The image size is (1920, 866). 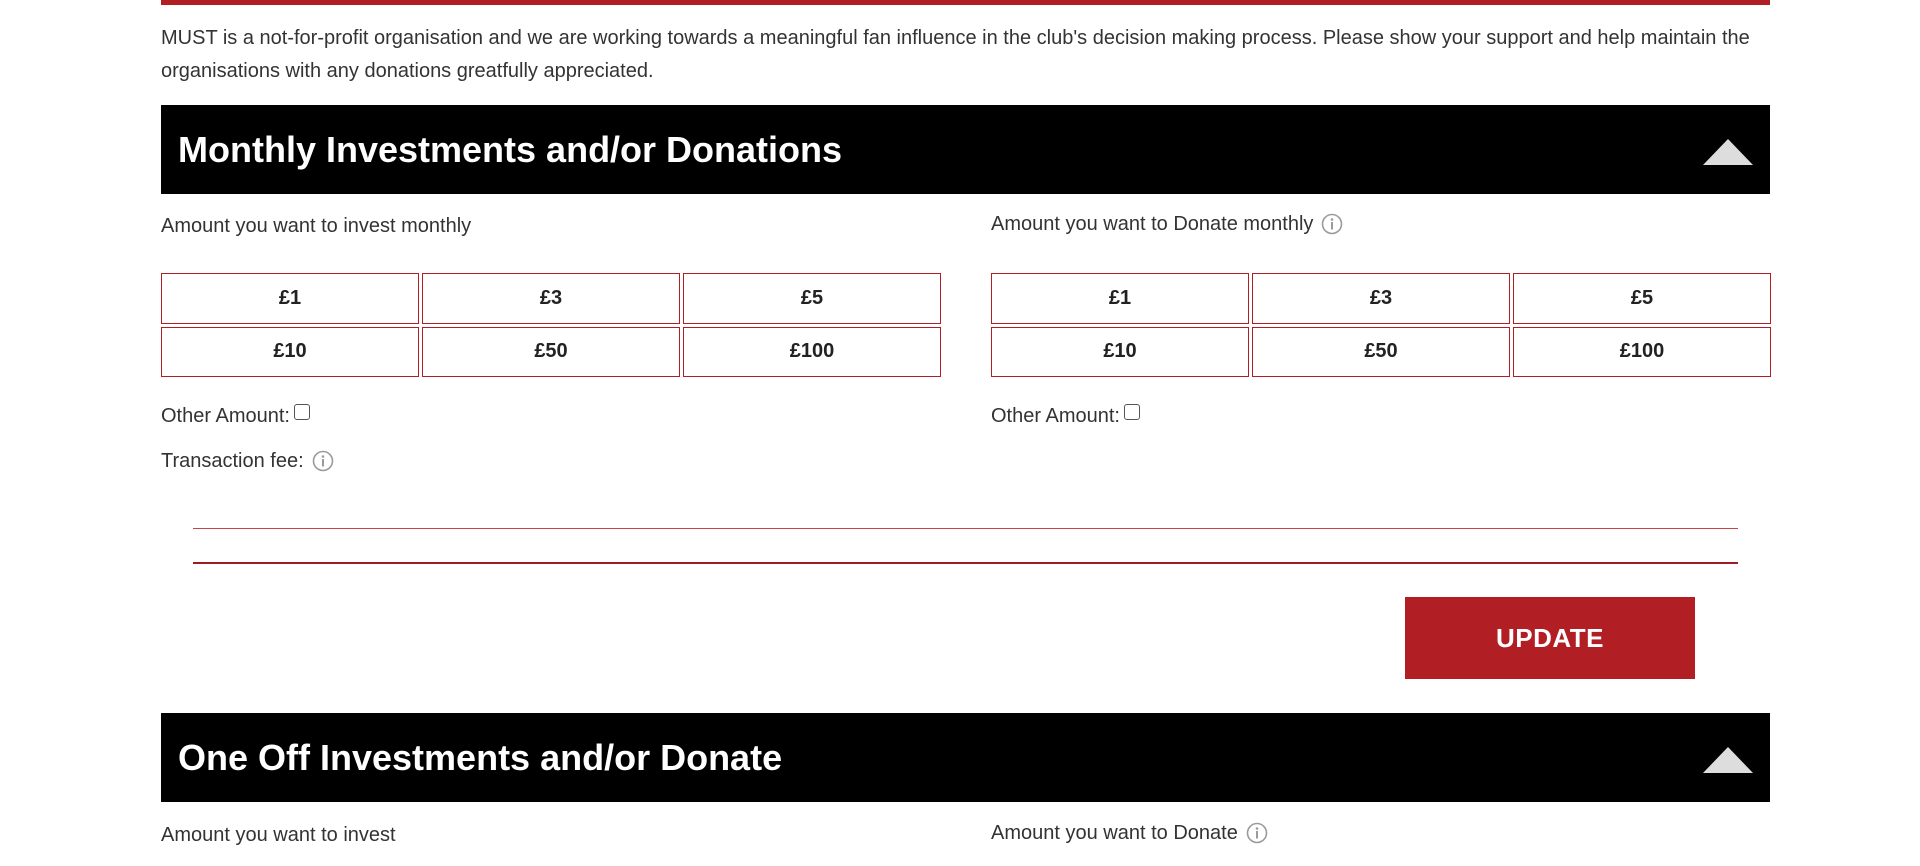 What do you see at coordinates (1381, 298) in the screenshot?
I see `donate-amount-option: £3` at bounding box center [1381, 298].